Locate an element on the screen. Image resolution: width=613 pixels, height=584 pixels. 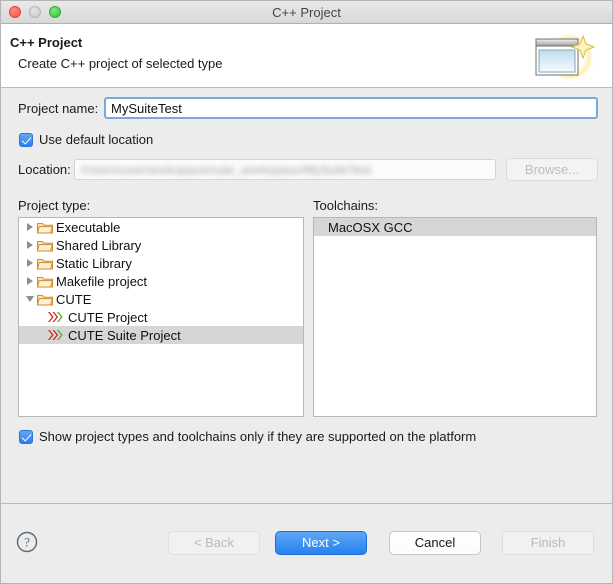
back-button: < Back is located at coordinates (214, 543).